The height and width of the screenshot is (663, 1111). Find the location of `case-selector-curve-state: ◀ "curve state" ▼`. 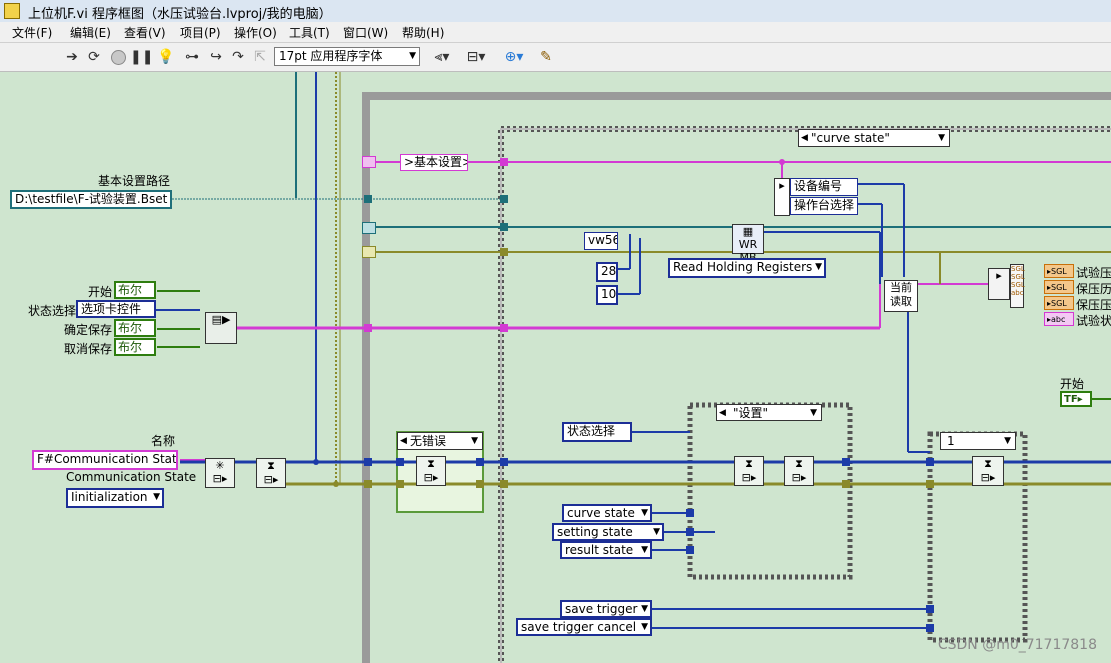

case-selector-curve-state: ◀ "curve state" ▼ is located at coordinates (874, 138).